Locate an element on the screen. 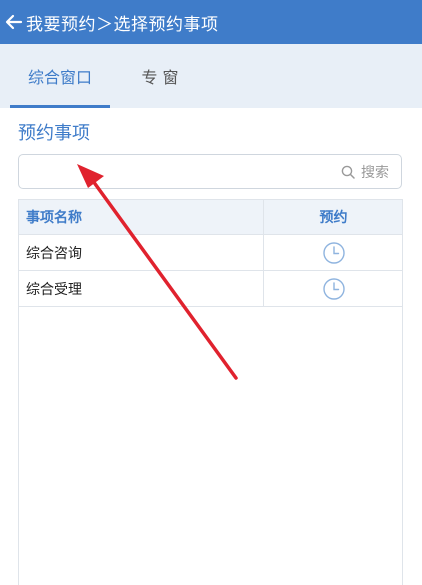 The image size is (422, 585). table-row: 综合咨询 is located at coordinates (210, 253).